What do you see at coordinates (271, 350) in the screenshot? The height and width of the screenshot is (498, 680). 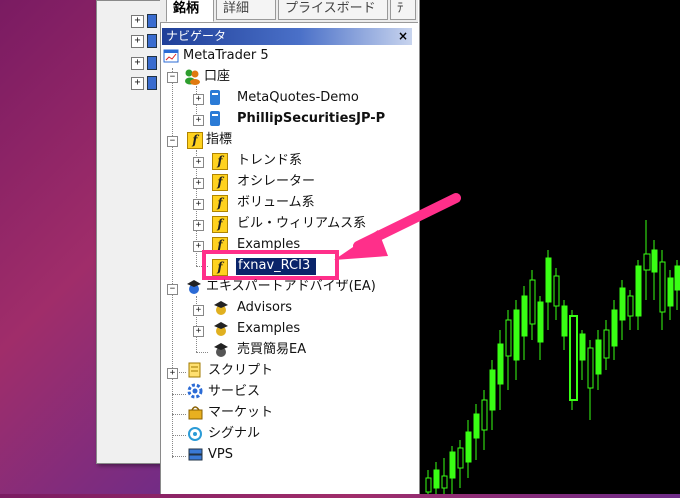 I see `tree-expert-item: 売買簡易EA` at bounding box center [271, 350].